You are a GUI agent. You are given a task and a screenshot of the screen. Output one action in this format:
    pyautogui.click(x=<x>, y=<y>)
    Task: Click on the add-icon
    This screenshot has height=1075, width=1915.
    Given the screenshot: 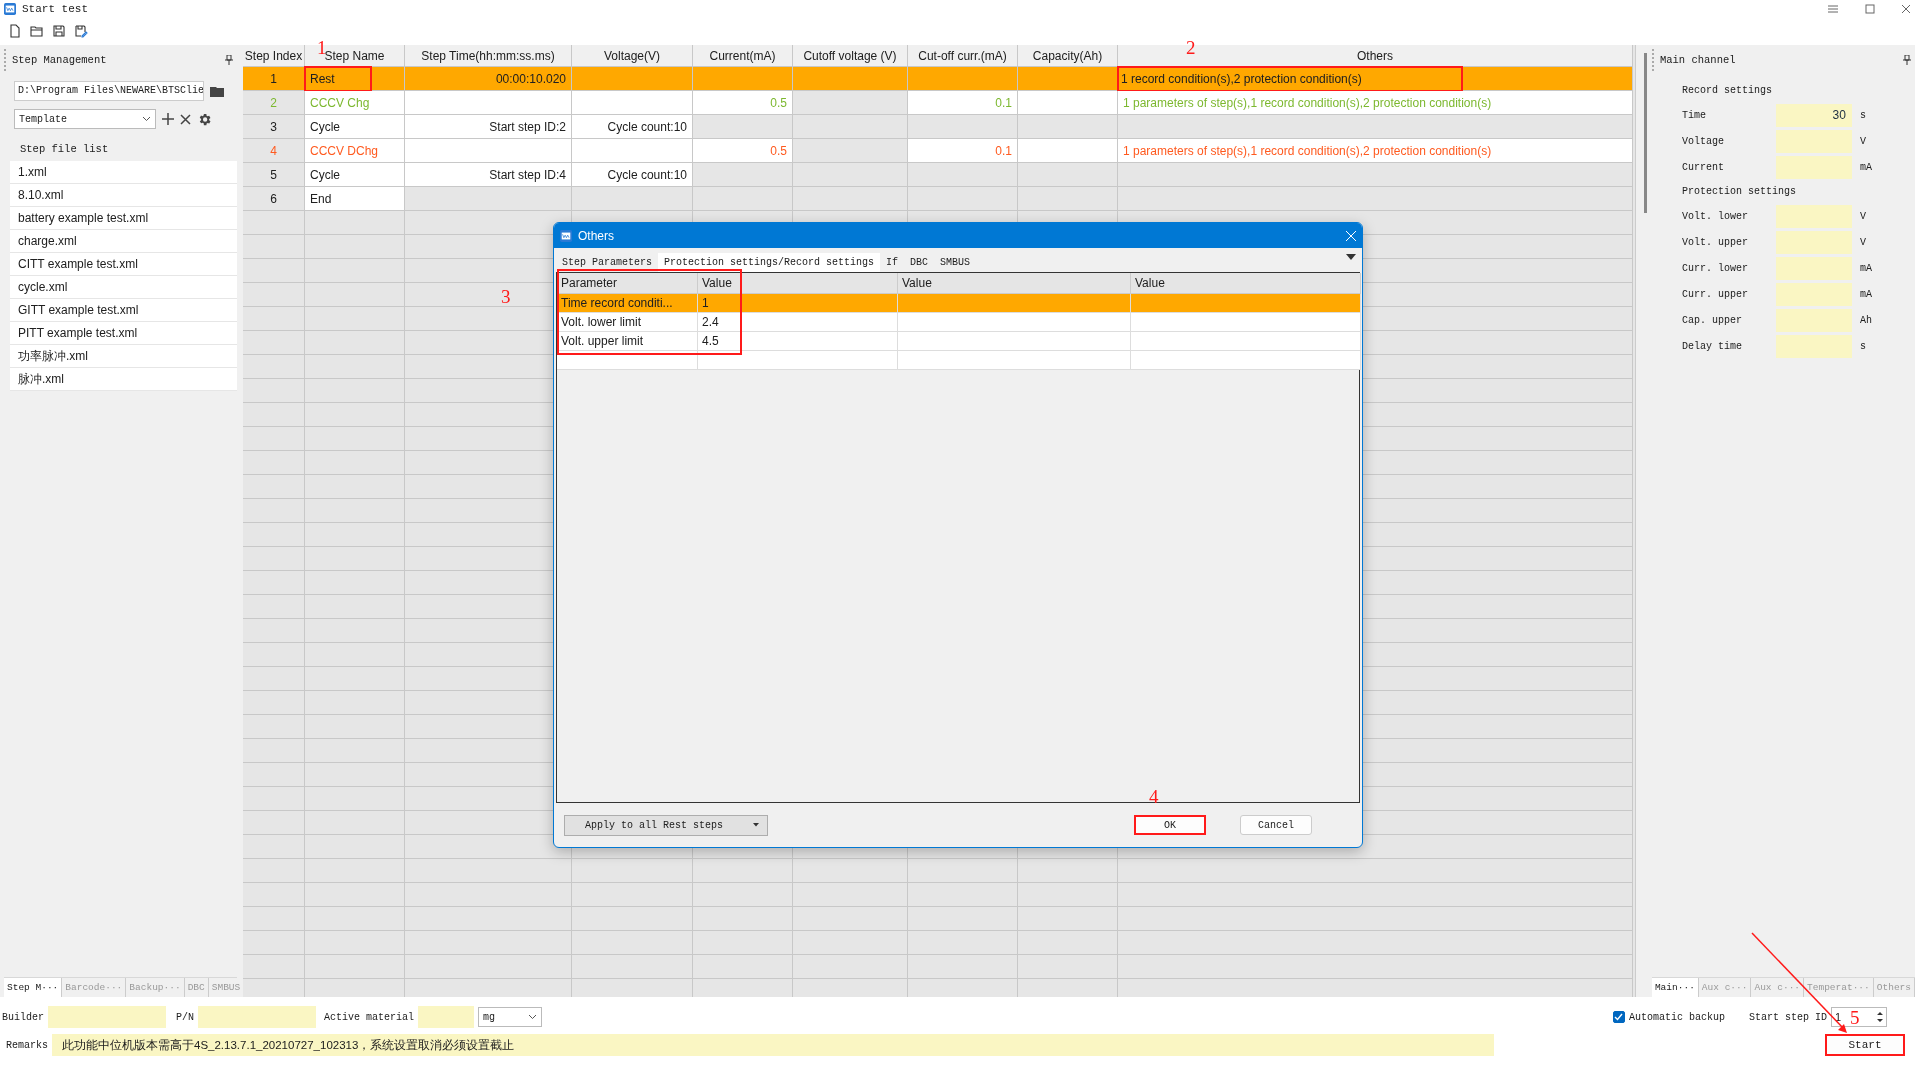 What is the action you would take?
    pyautogui.click(x=168, y=119)
    